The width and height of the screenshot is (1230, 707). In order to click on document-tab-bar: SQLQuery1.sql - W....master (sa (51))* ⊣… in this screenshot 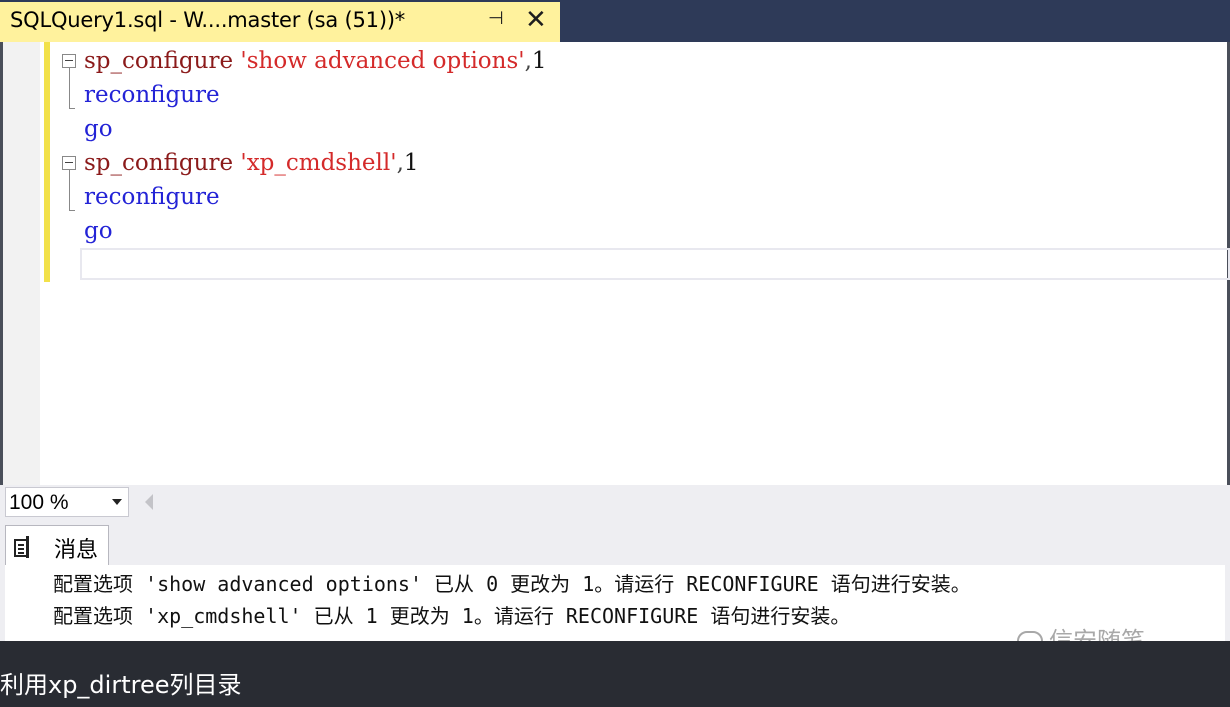, I will do `click(615, 21)`.